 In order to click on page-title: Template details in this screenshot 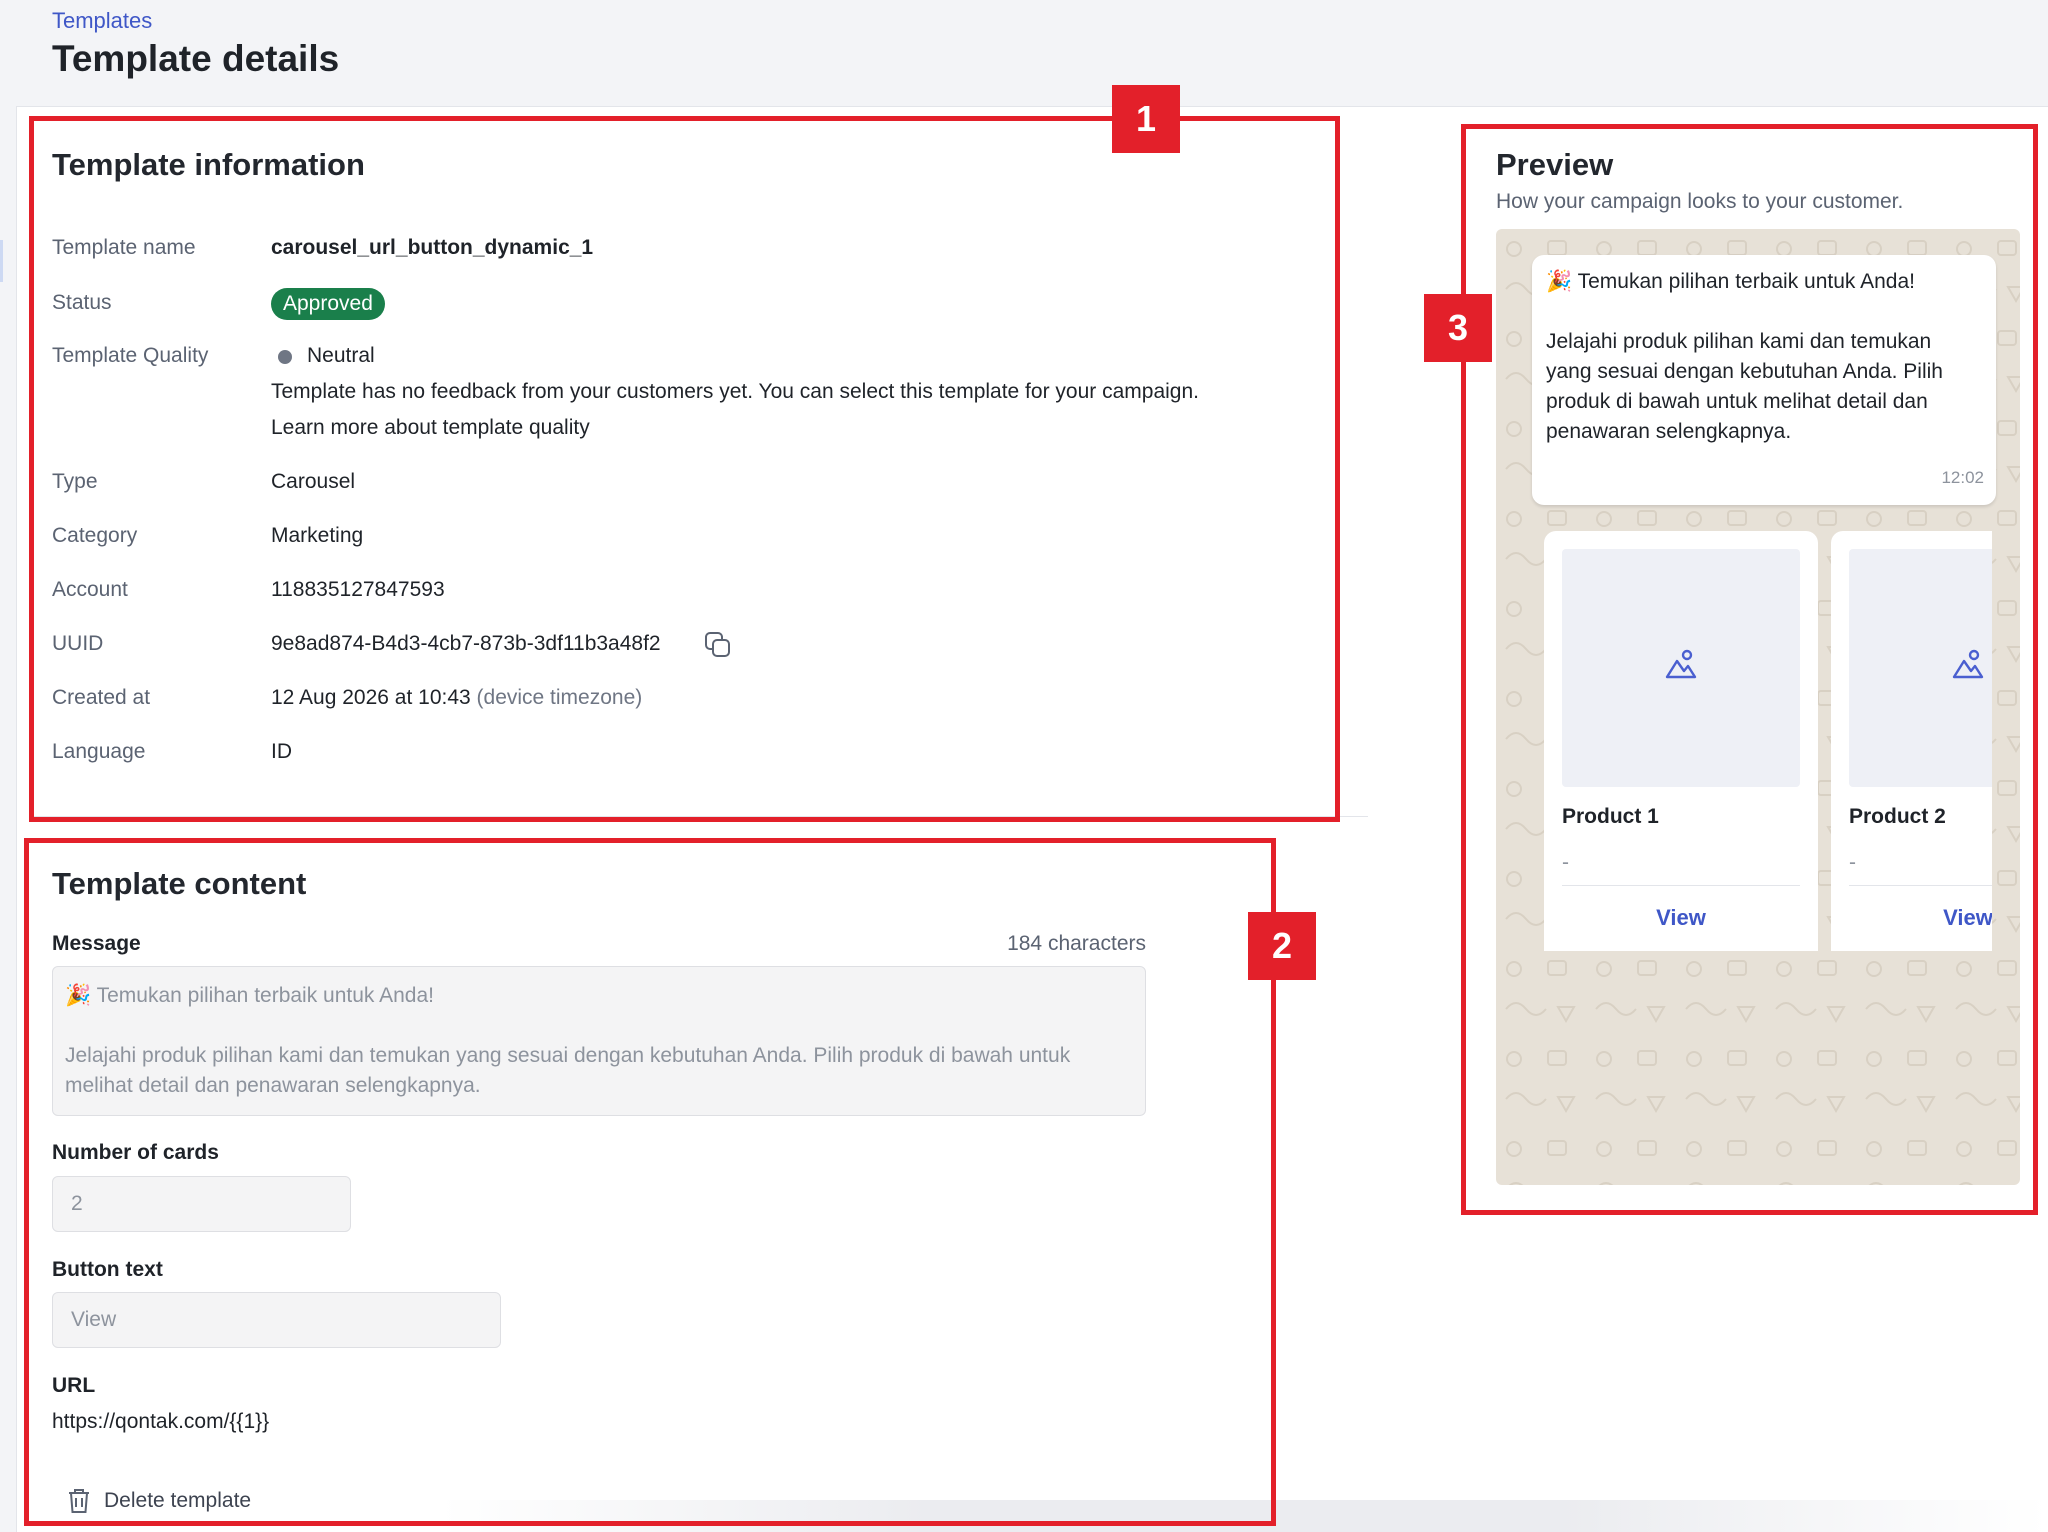, I will do `click(196, 58)`.